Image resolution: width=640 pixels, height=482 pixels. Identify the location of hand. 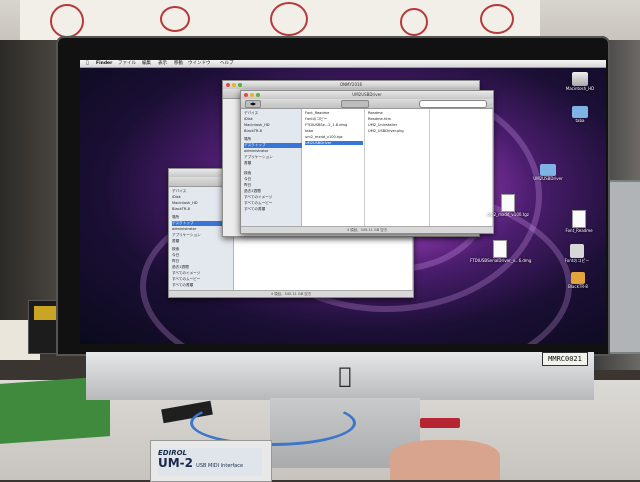
(445, 460).